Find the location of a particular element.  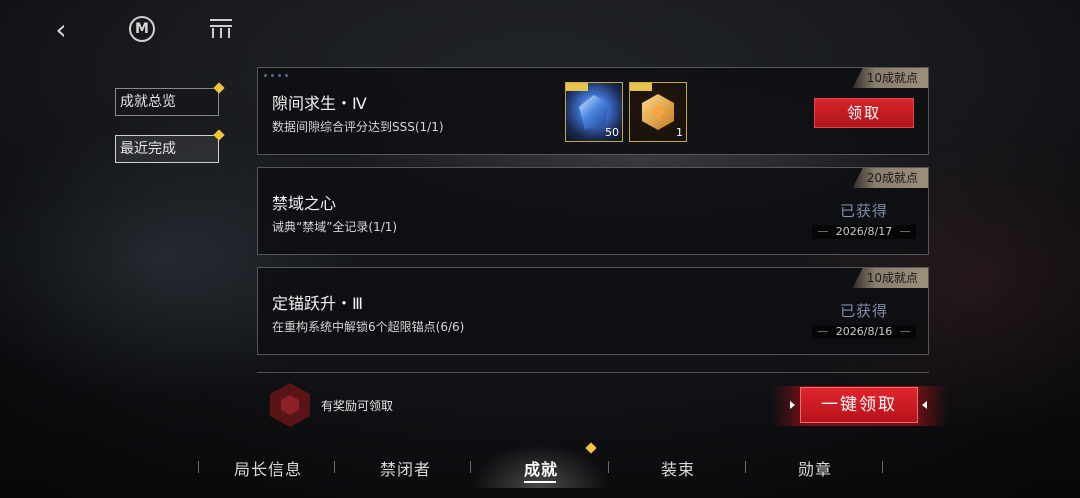

decor-dots is located at coordinates (276, 75).